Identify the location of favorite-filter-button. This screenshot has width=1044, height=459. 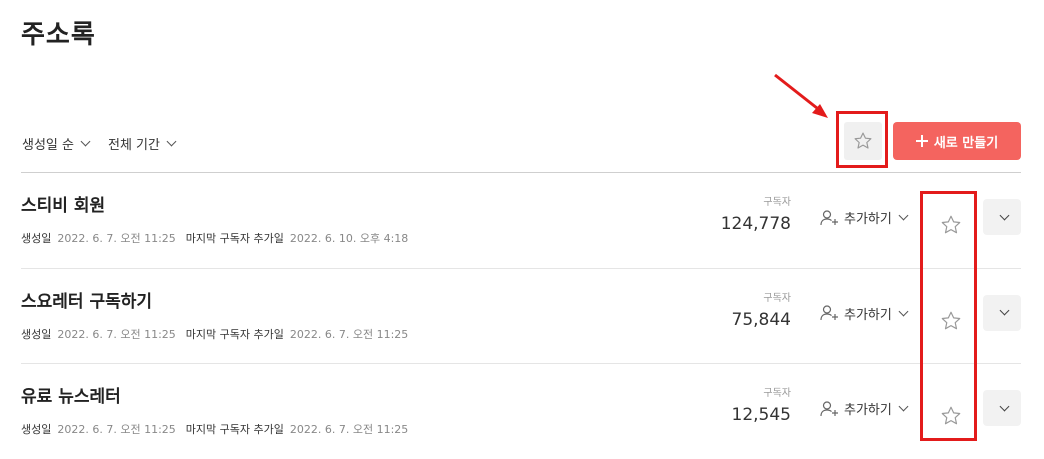
(863, 141).